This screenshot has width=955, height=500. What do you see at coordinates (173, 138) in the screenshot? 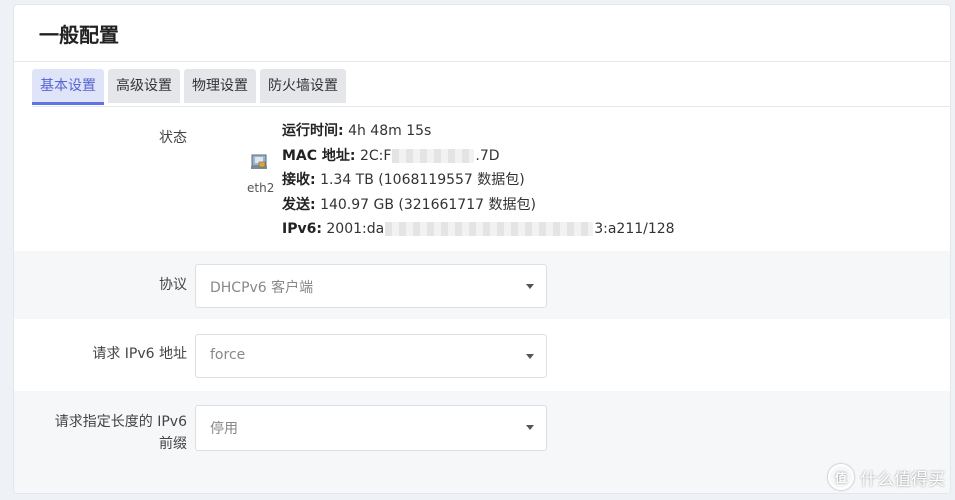
I see `status-label: 状态` at bounding box center [173, 138].